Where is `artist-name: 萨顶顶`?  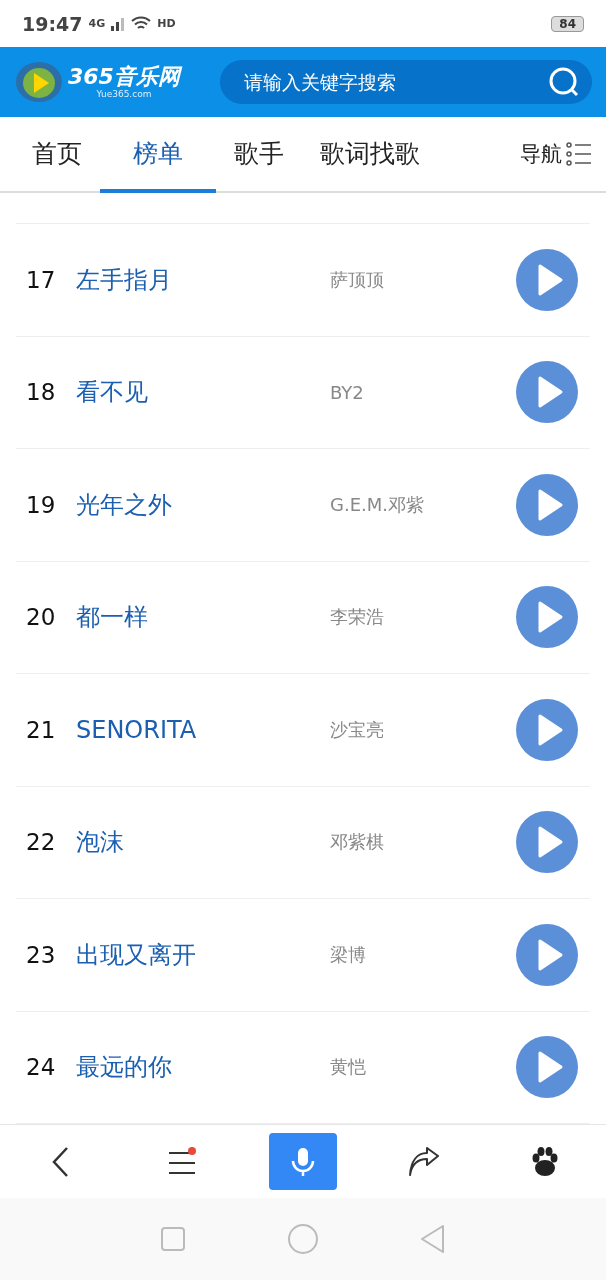
artist-name: 萨顶顶 is located at coordinates (357, 279).